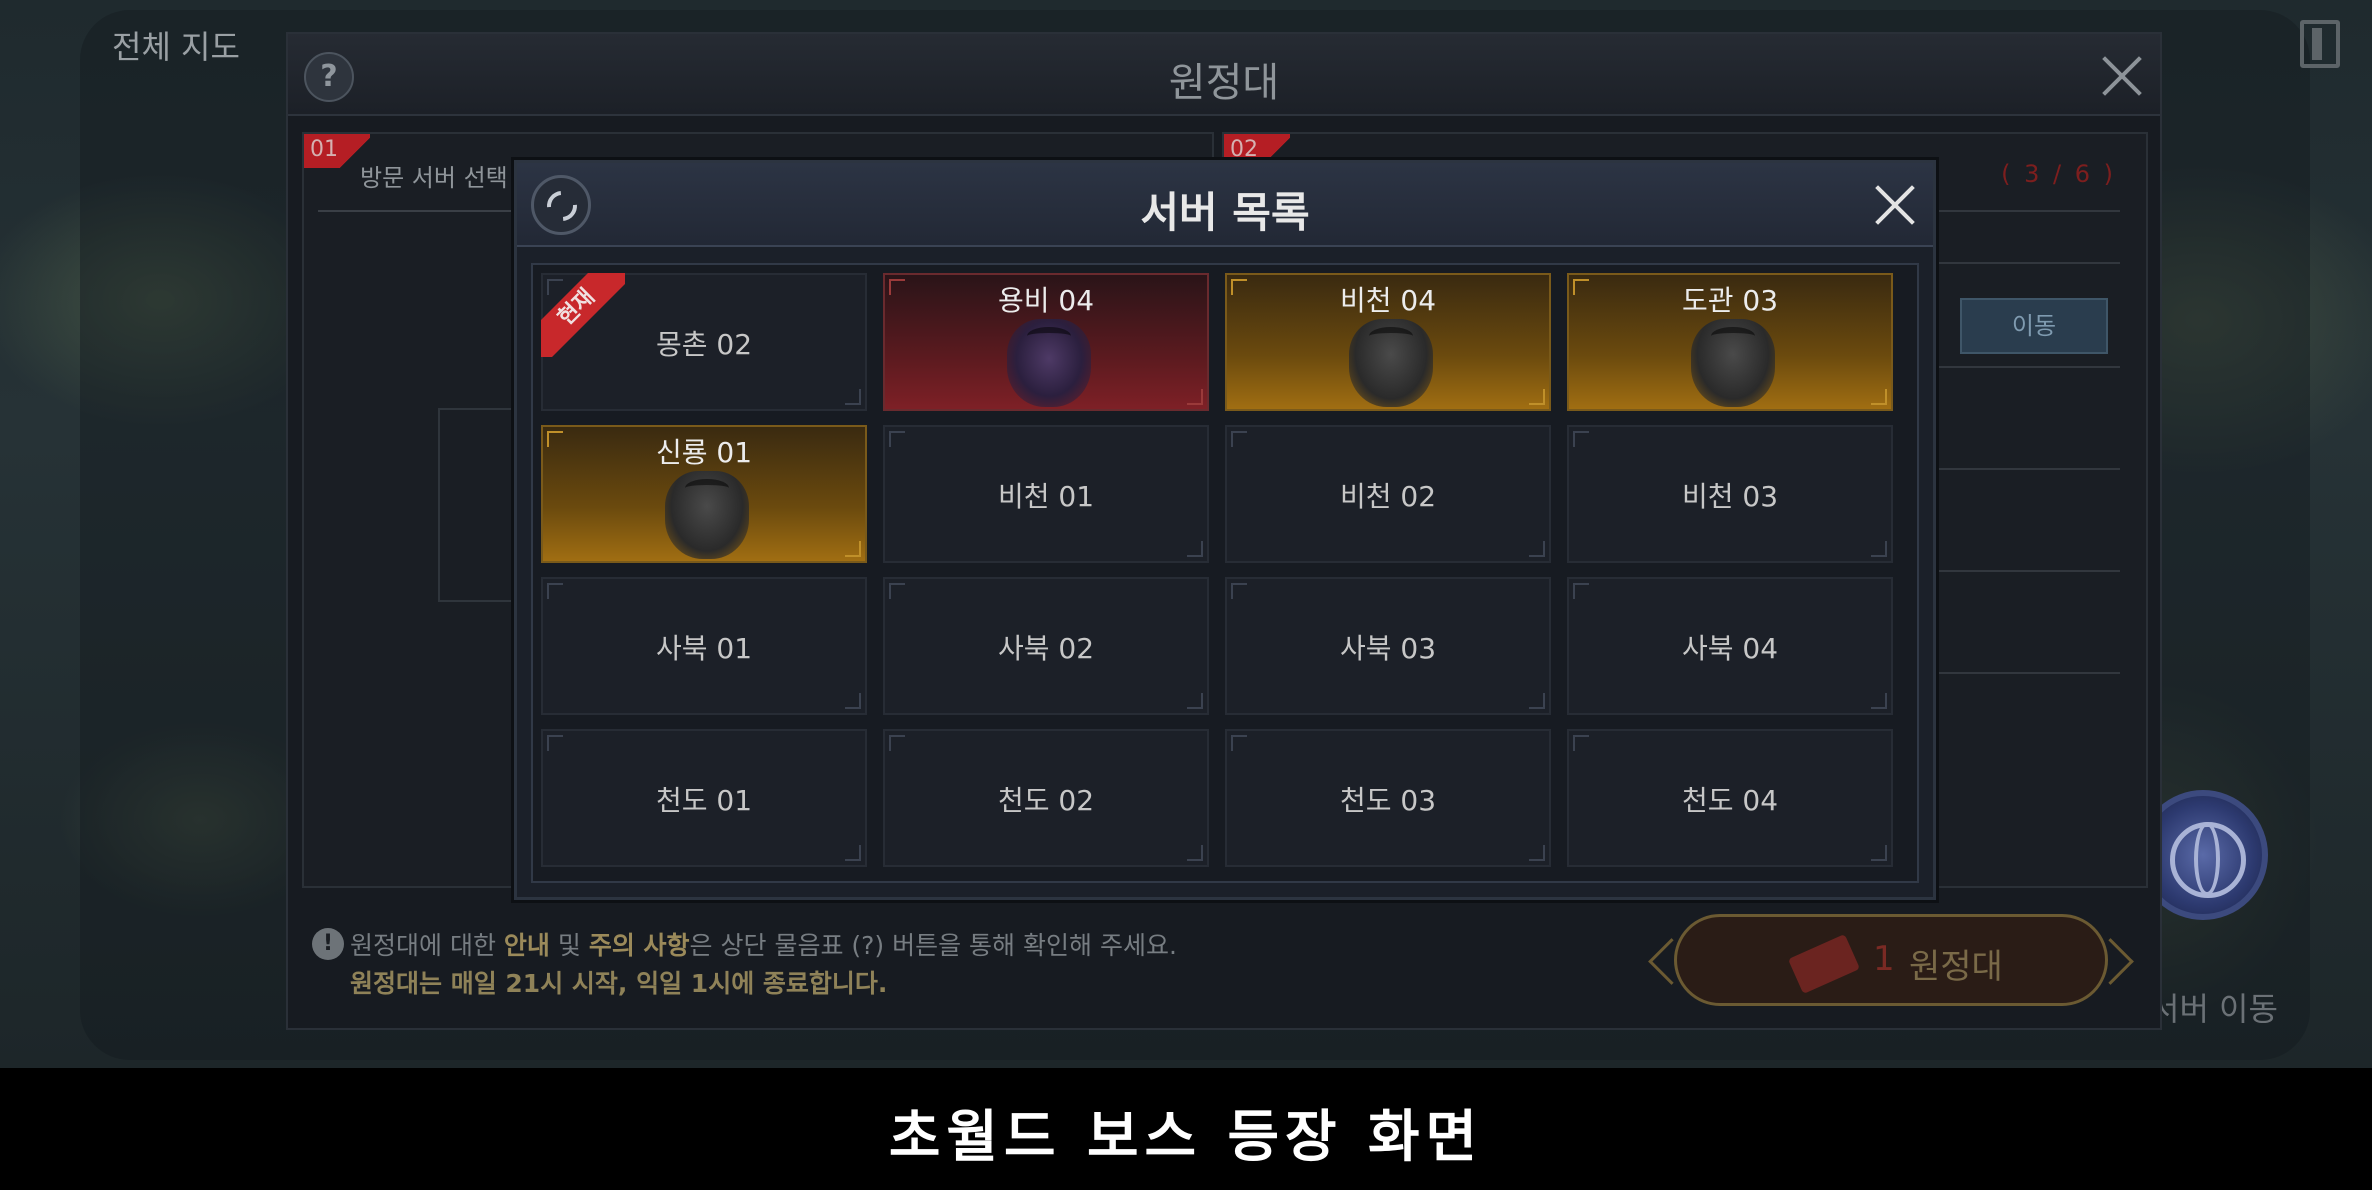 The image size is (2372, 1190). I want to click on server-name: 비천 03, so click(1730, 496).